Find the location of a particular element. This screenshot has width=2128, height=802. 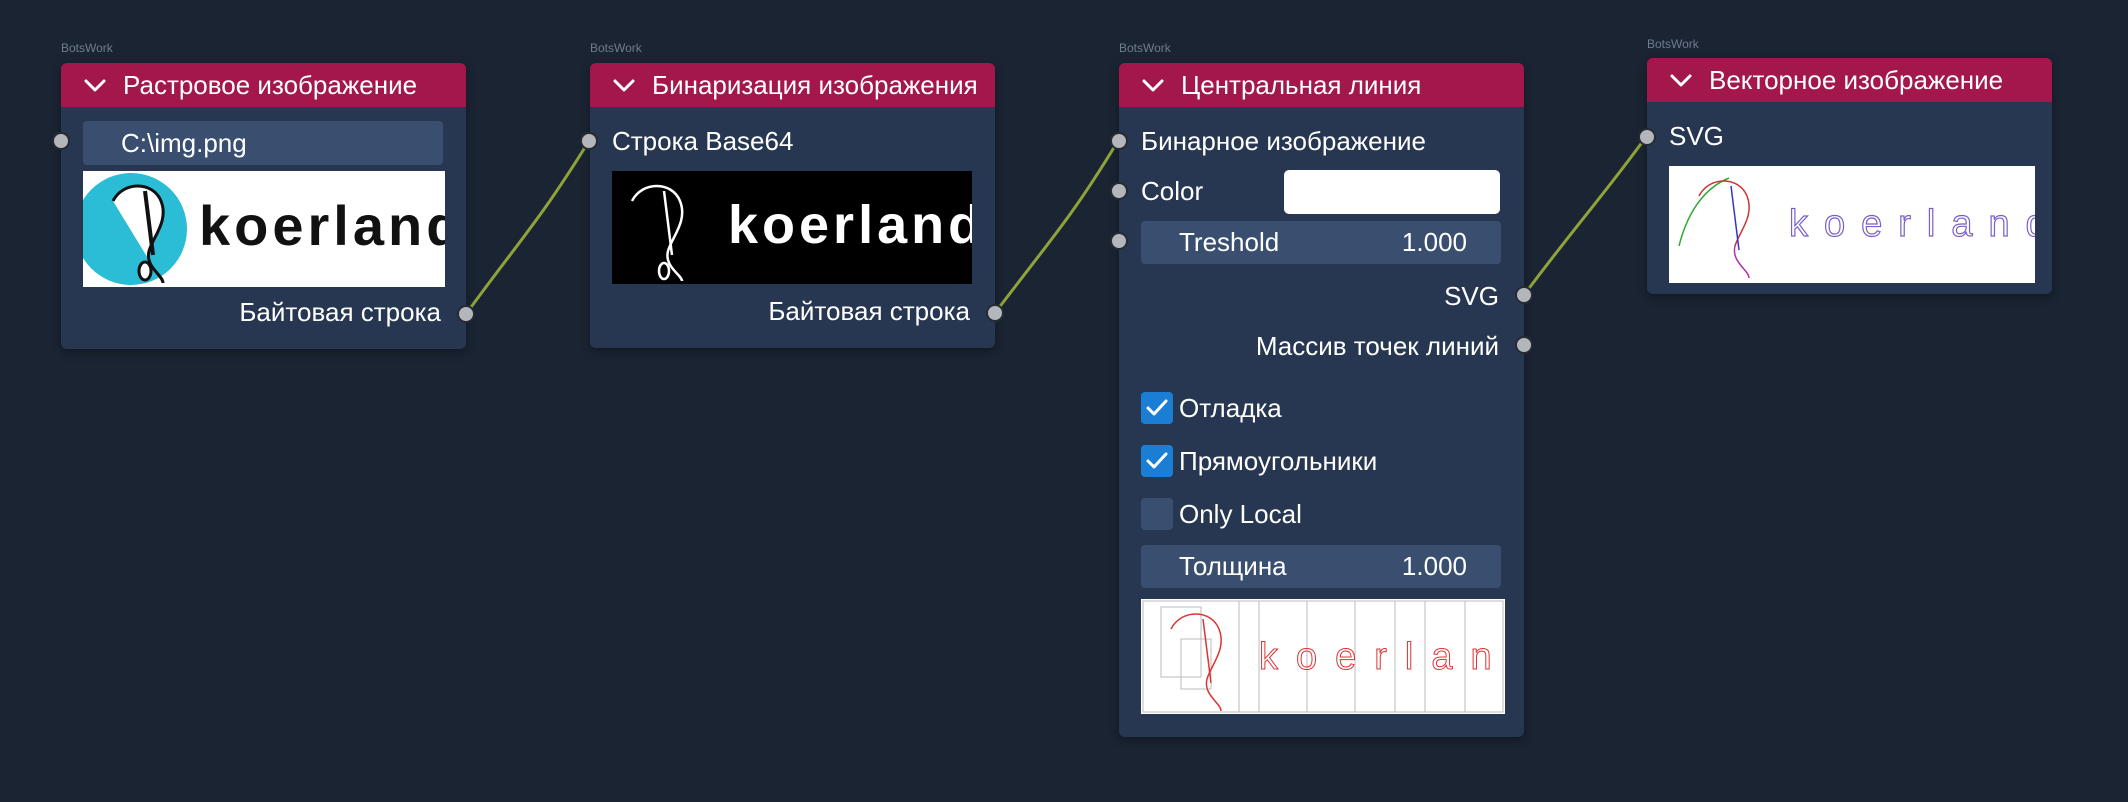

svg-output-socket is located at coordinates (1524, 295).